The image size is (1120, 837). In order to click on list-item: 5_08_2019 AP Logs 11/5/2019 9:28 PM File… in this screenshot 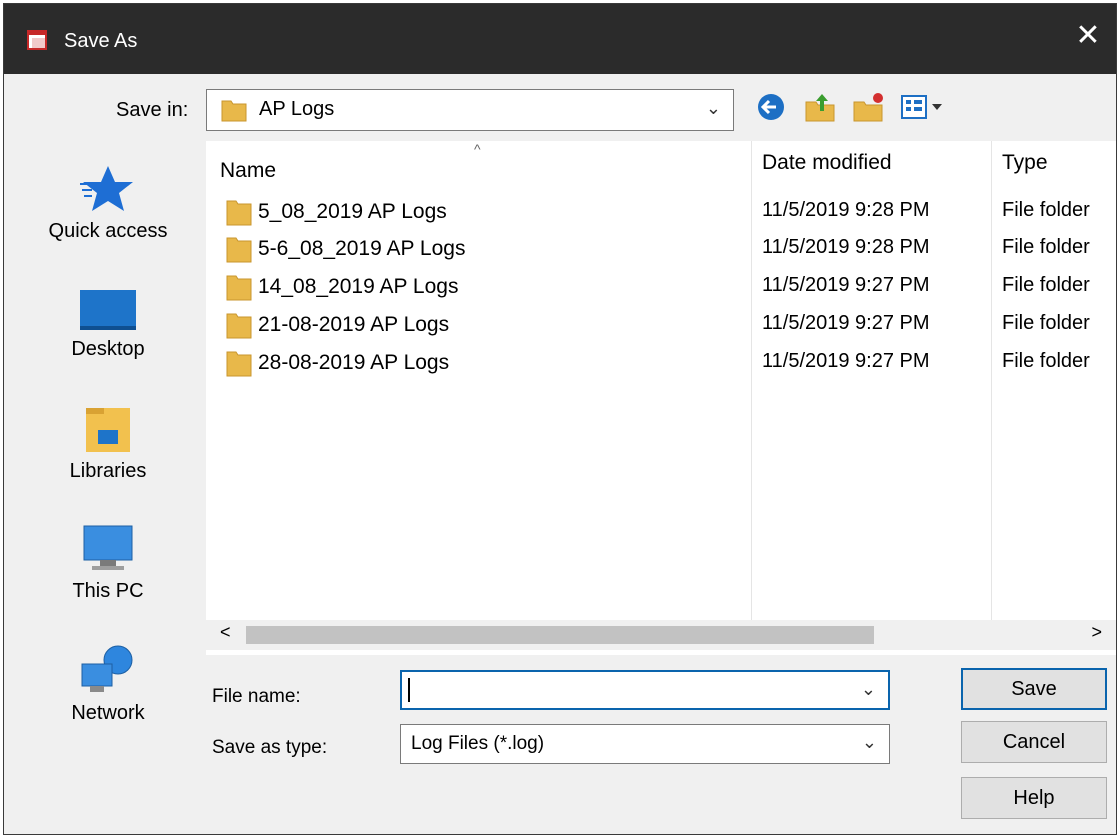, I will do `click(661, 212)`.